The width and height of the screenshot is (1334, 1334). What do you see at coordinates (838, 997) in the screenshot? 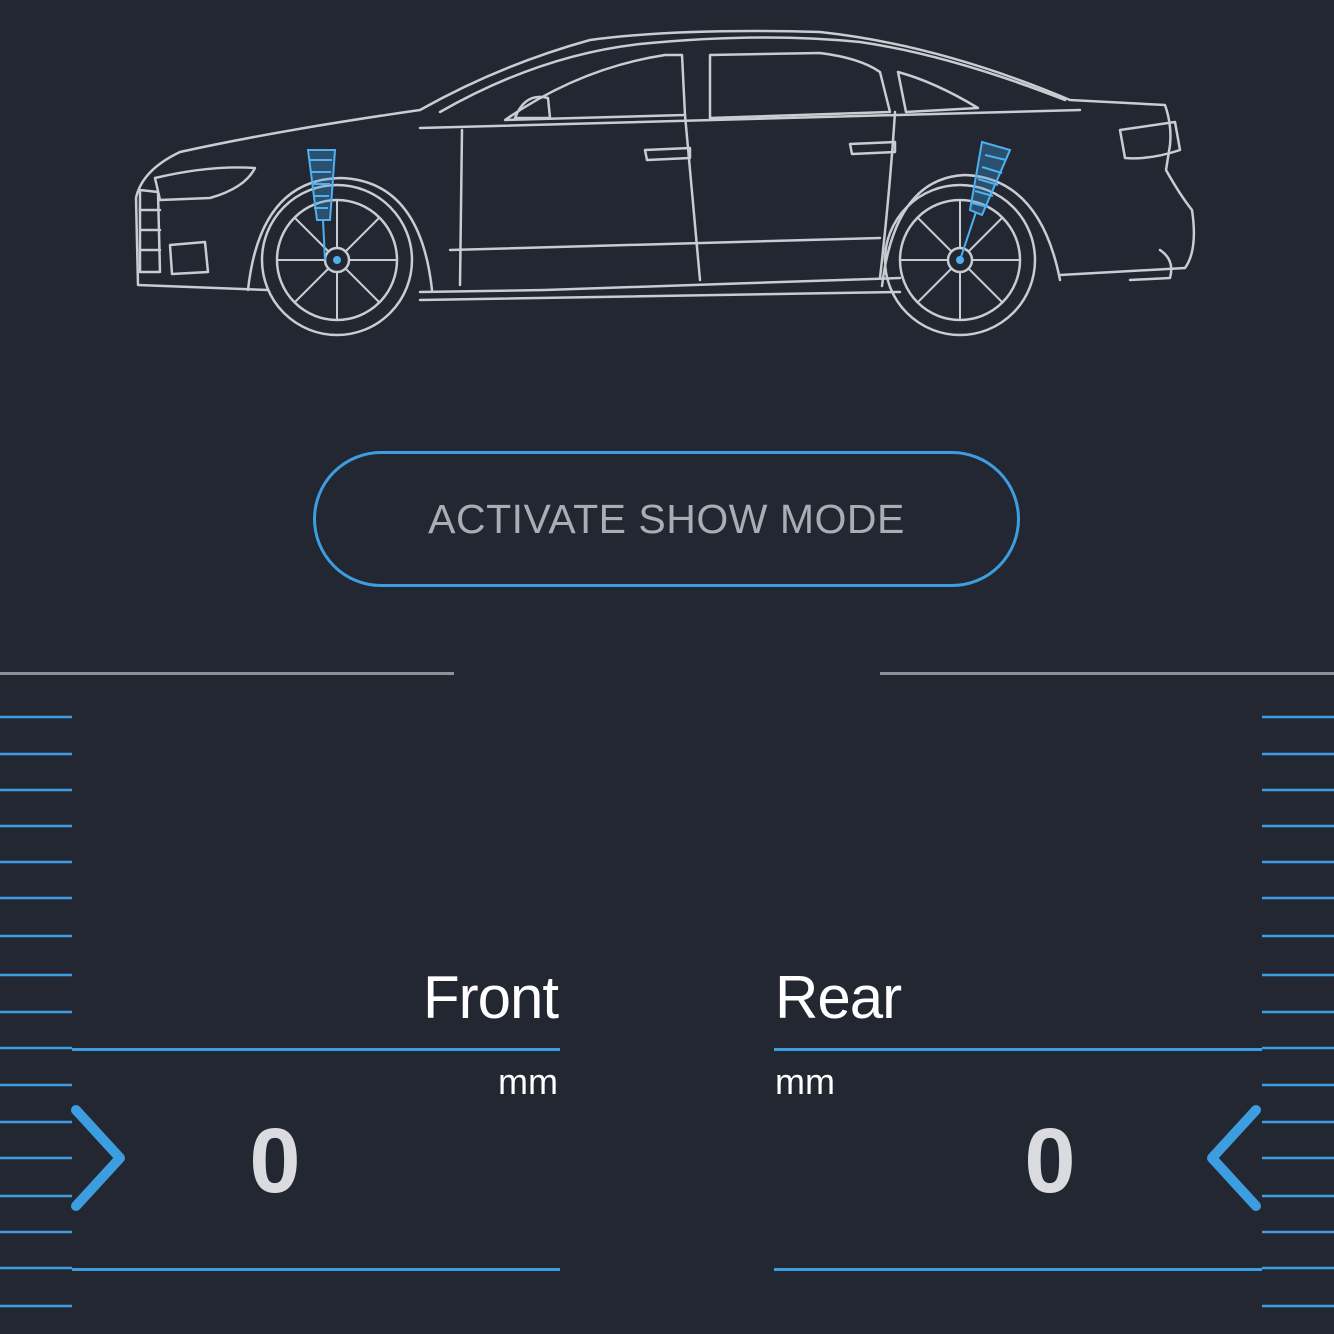
I see `rear-title: Rear` at bounding box center [838, 997].